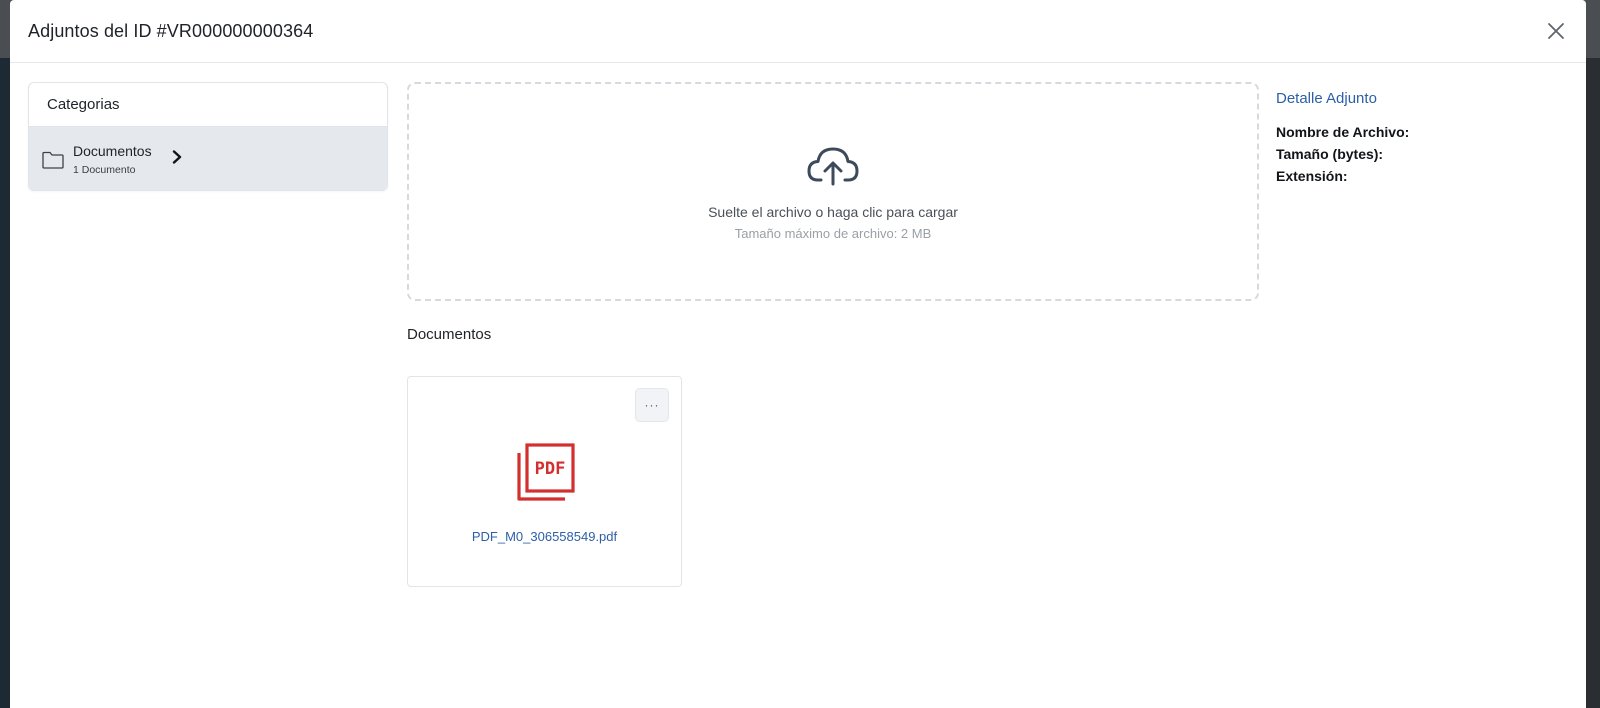 This screenshot has height=708, width=1600. I want to click on categories-panel: Categorias Documentos 1 Documento, so click(208, 136).